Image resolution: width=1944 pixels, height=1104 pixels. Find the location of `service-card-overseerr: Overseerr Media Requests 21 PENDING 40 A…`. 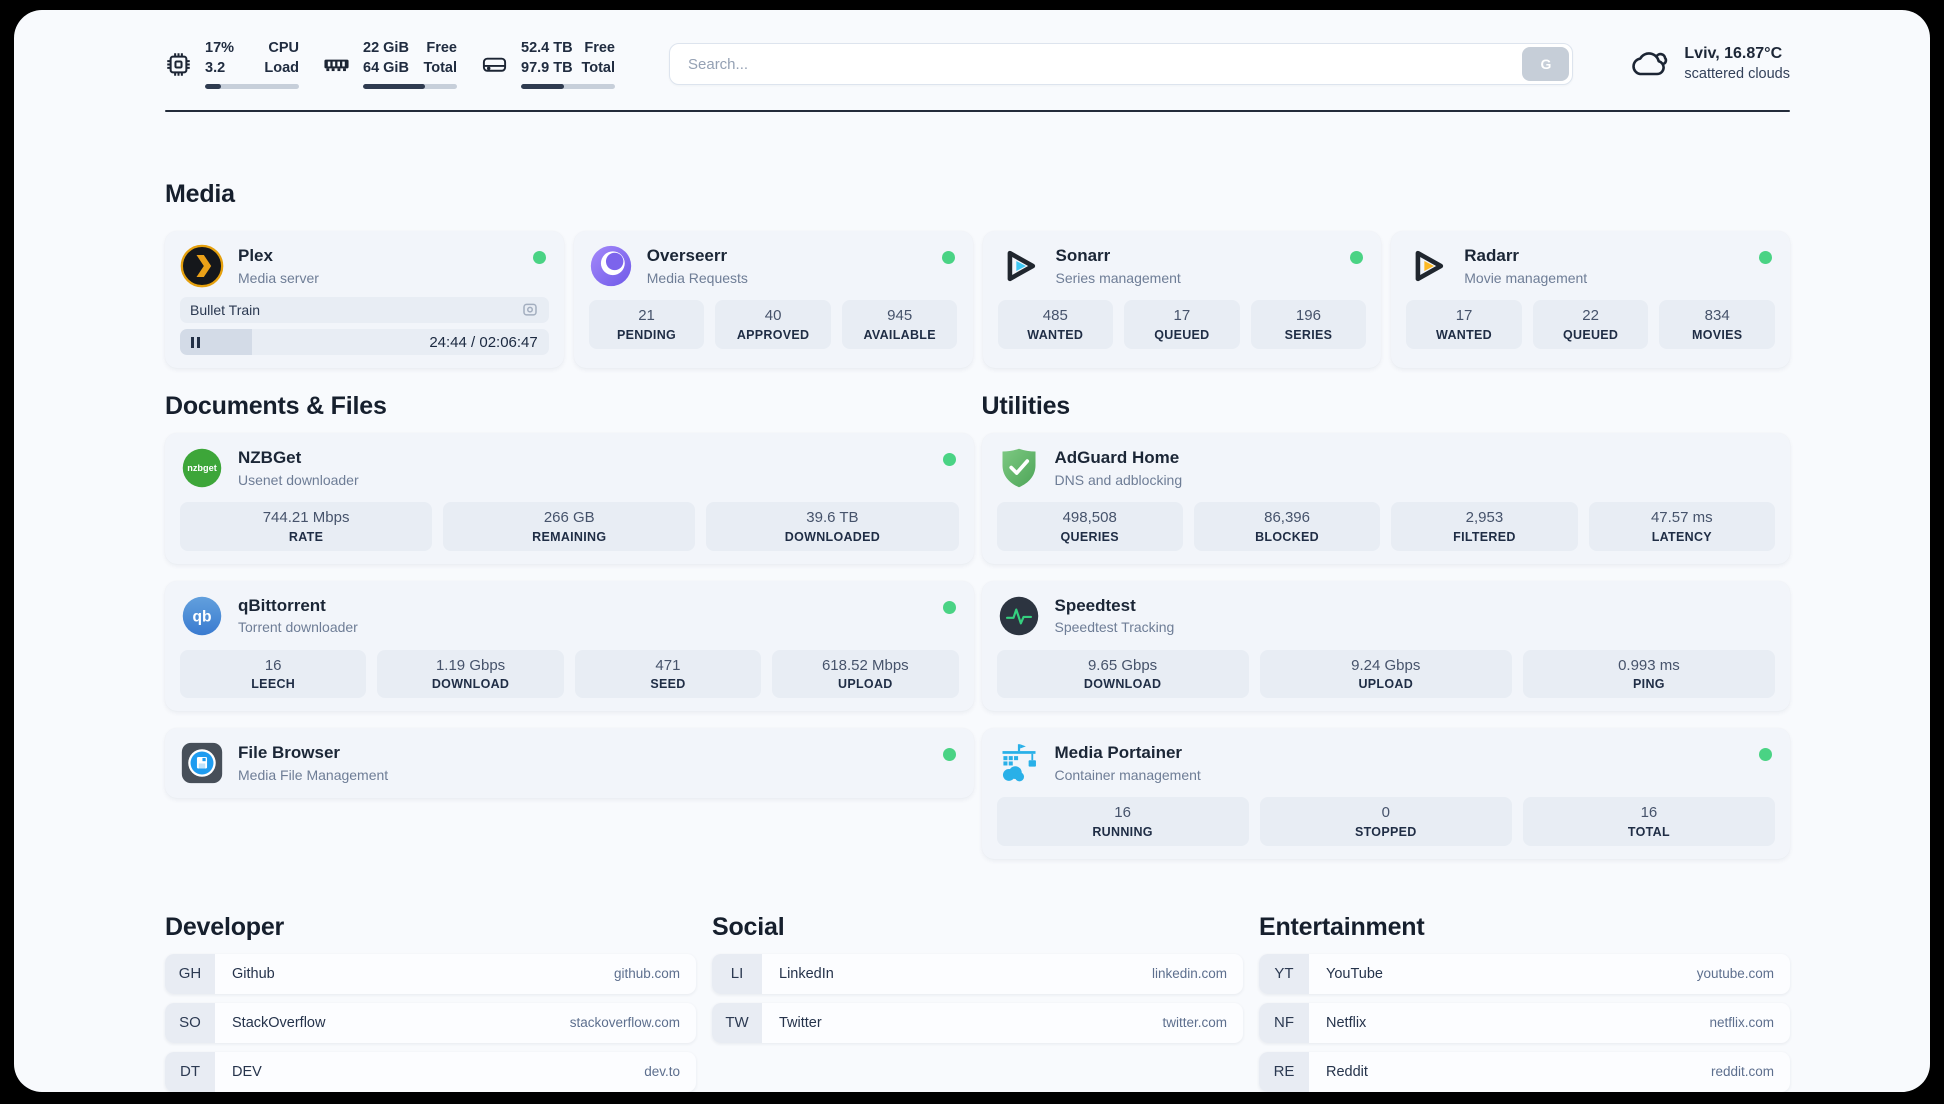

service-card-overseerr: Overseerr Media Requests 21 PENDING 40 A… is located at coordinates (773, 299).